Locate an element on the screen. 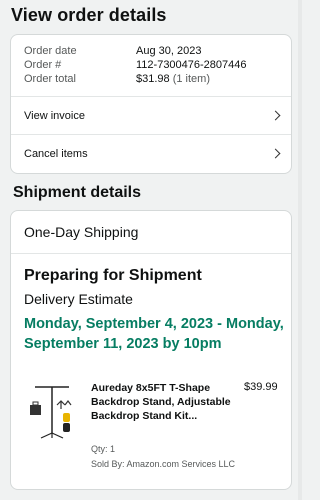  delivery-estimate-label: Delivery Estimate is located at coordinates (78, 299).